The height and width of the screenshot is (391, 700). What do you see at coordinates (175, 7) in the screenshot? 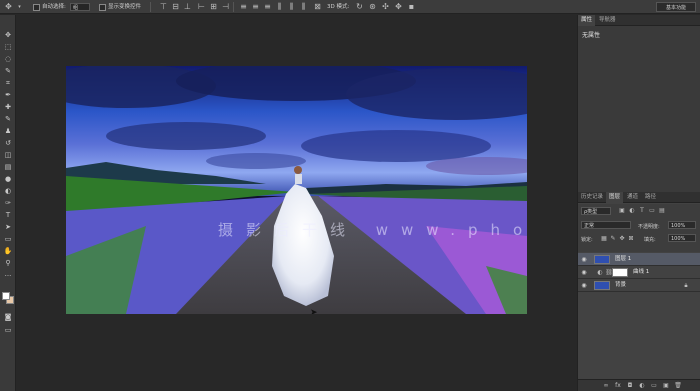
I see `align-vcenter-icon: ⊟` at bounding box center [175, 7].